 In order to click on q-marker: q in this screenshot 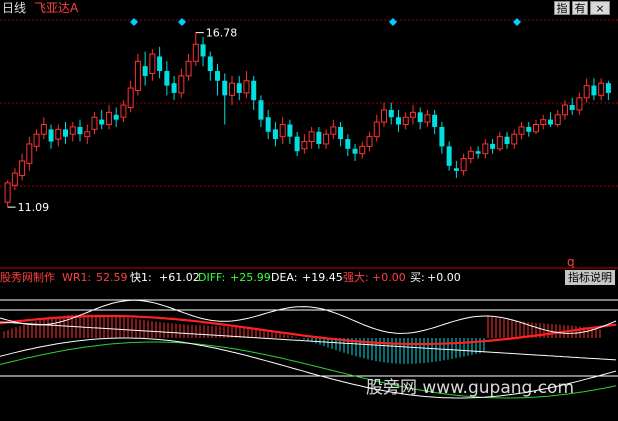, I will do `click(571, 262)`.